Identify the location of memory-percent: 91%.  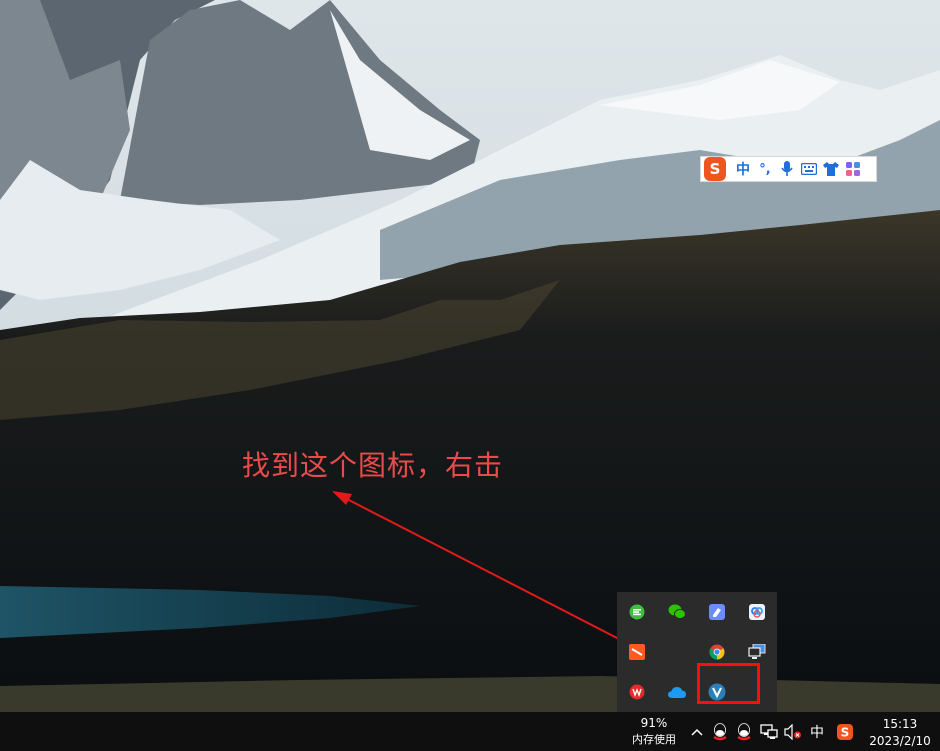
(654, 723).